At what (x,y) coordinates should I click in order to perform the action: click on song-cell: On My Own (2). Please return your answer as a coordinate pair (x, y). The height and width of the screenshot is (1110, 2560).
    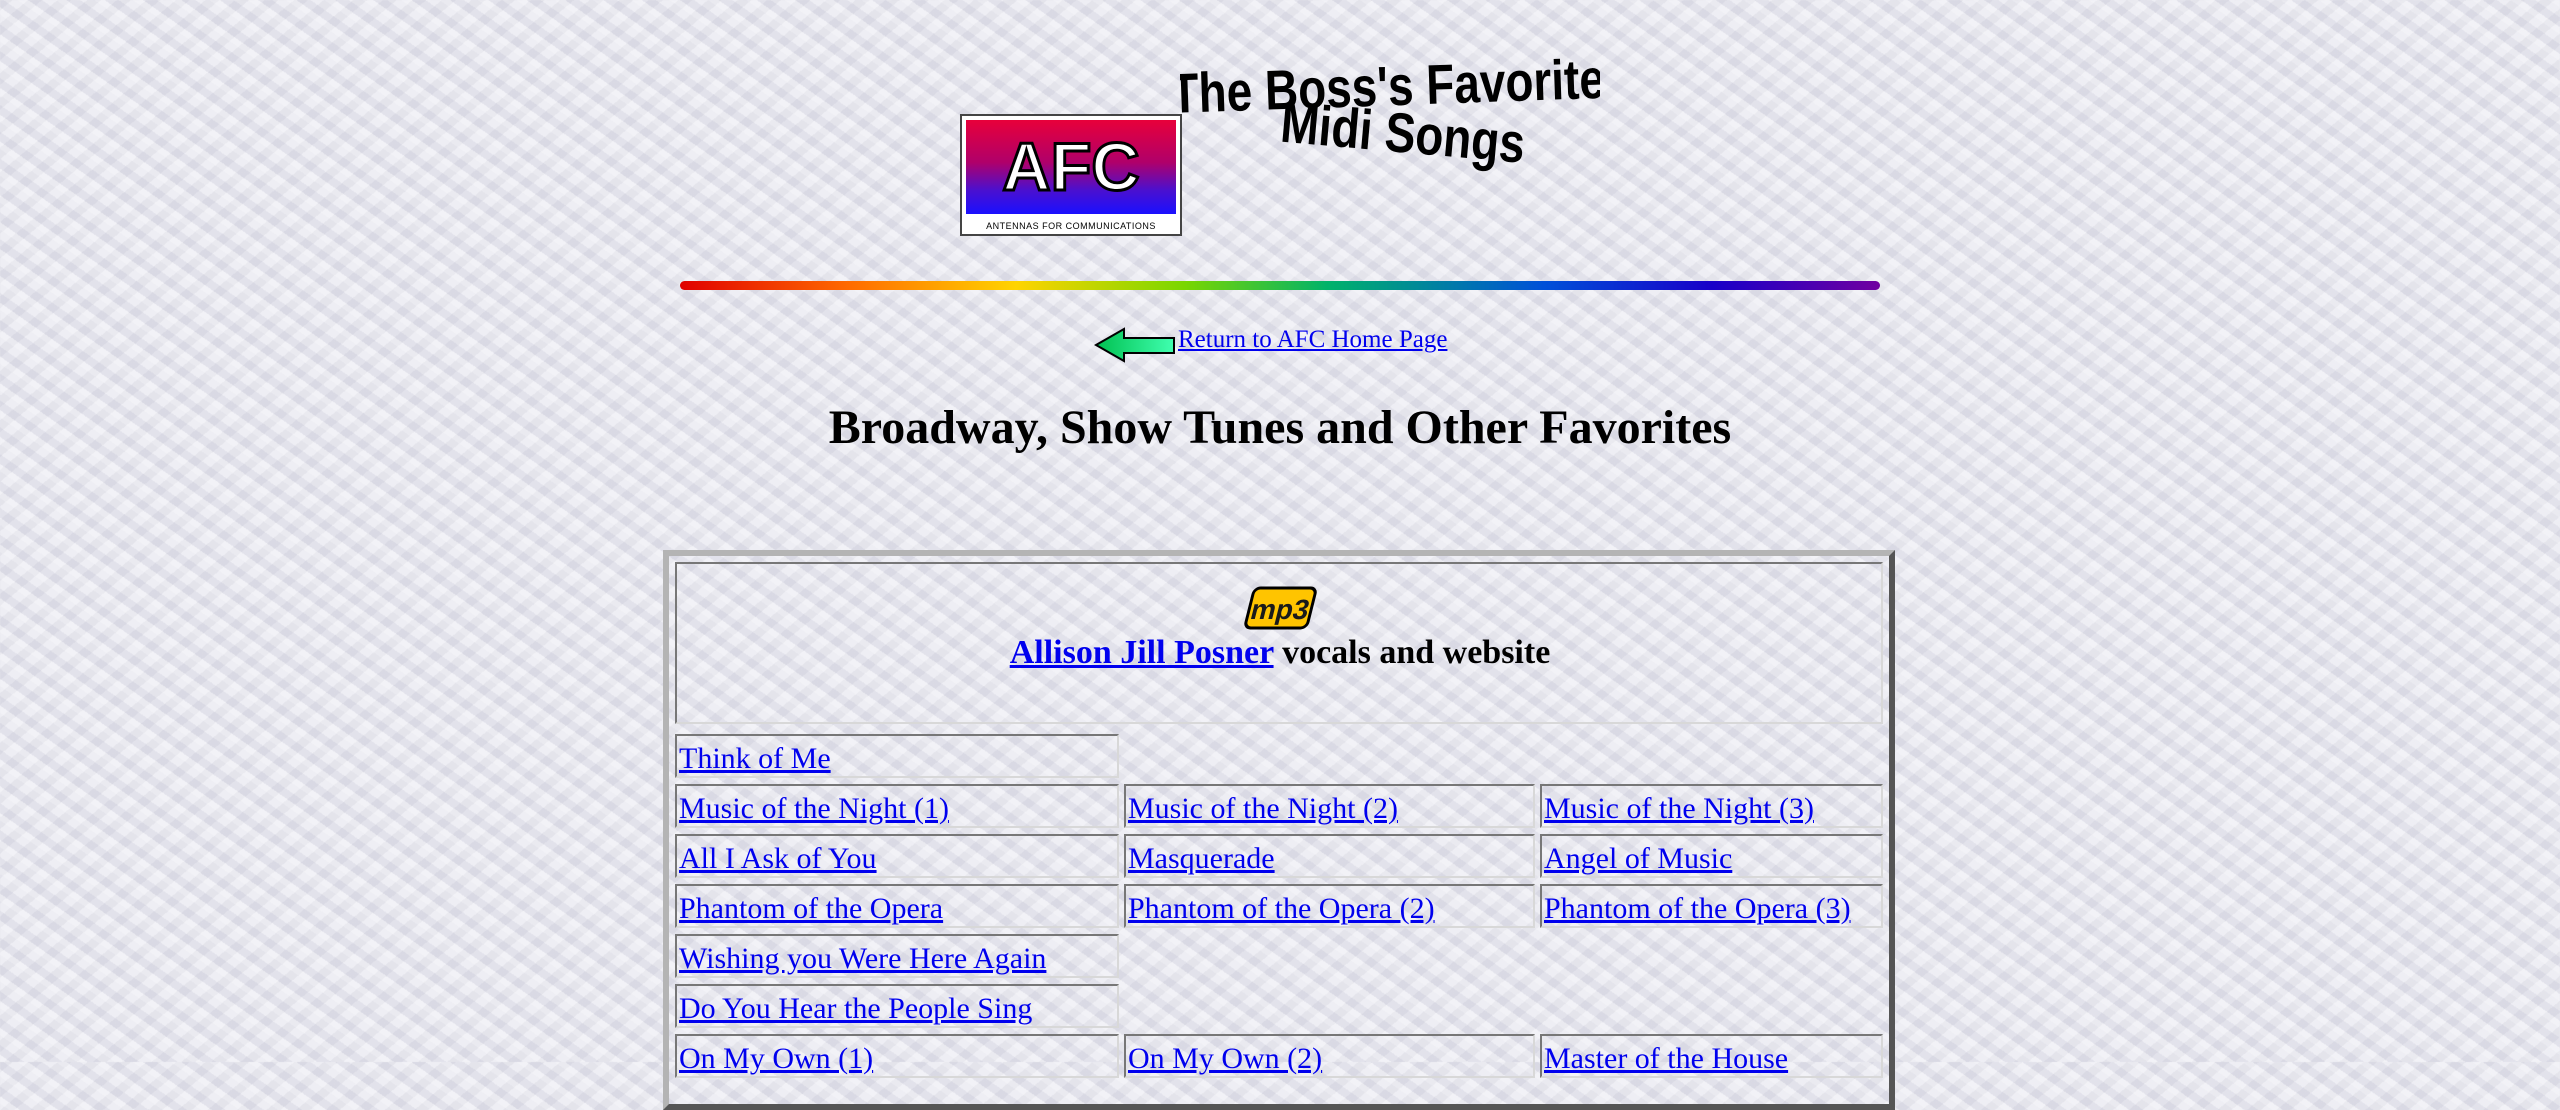
    Looking at the image, I should click on (1329, 1056).